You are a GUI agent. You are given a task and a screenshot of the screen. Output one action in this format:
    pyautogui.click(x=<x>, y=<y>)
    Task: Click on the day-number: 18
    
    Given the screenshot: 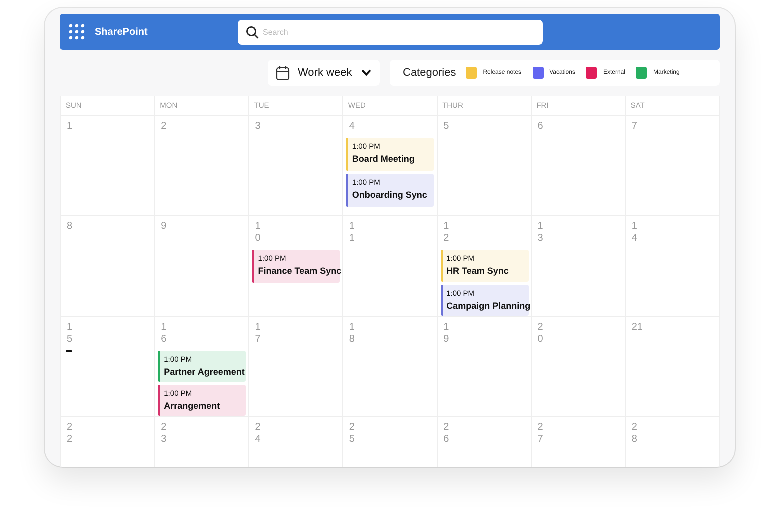 What is the action you would take?
    pyautogui.click(x=352, y=334)
    